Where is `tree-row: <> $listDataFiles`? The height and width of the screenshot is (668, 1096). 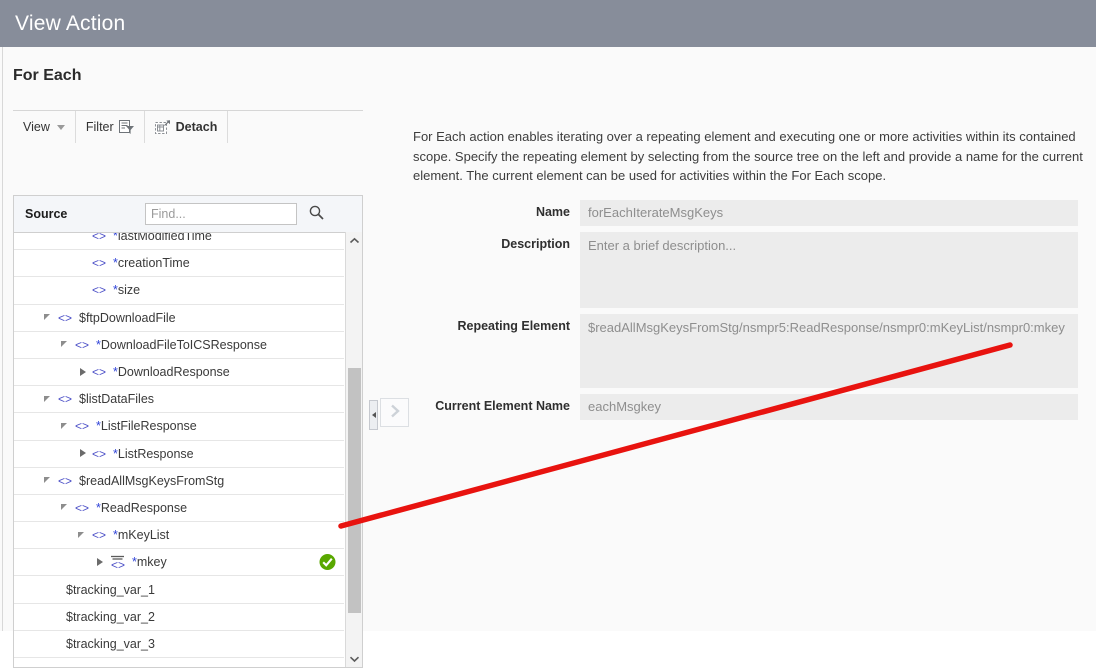
tree-row: <> $listDataFiles is located at coordinates (179, 400).